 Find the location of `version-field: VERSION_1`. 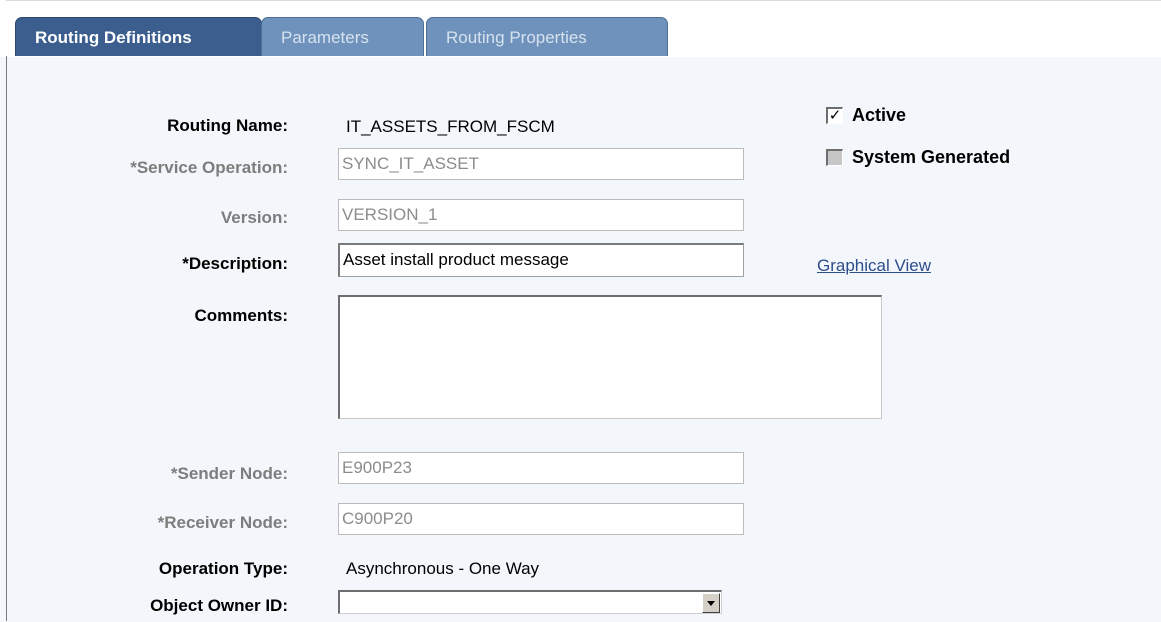

version-field: VERSION_1 is located at coordinates (541, 215).